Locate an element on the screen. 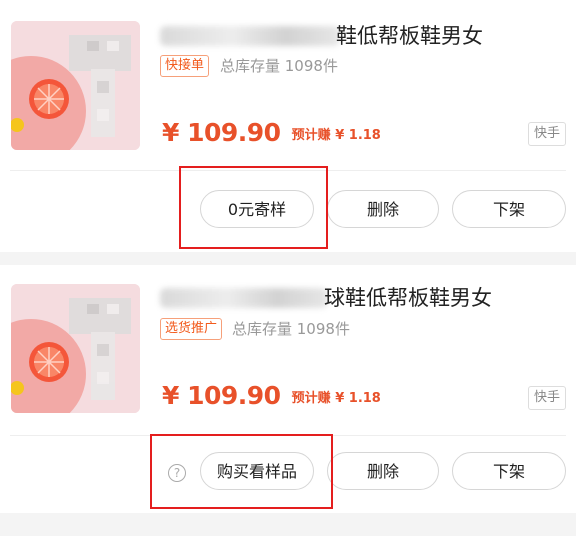 The image size is (576, 536). product-title-text: 鞋低帮板鞋男女 is located at coordinates (409, 36).